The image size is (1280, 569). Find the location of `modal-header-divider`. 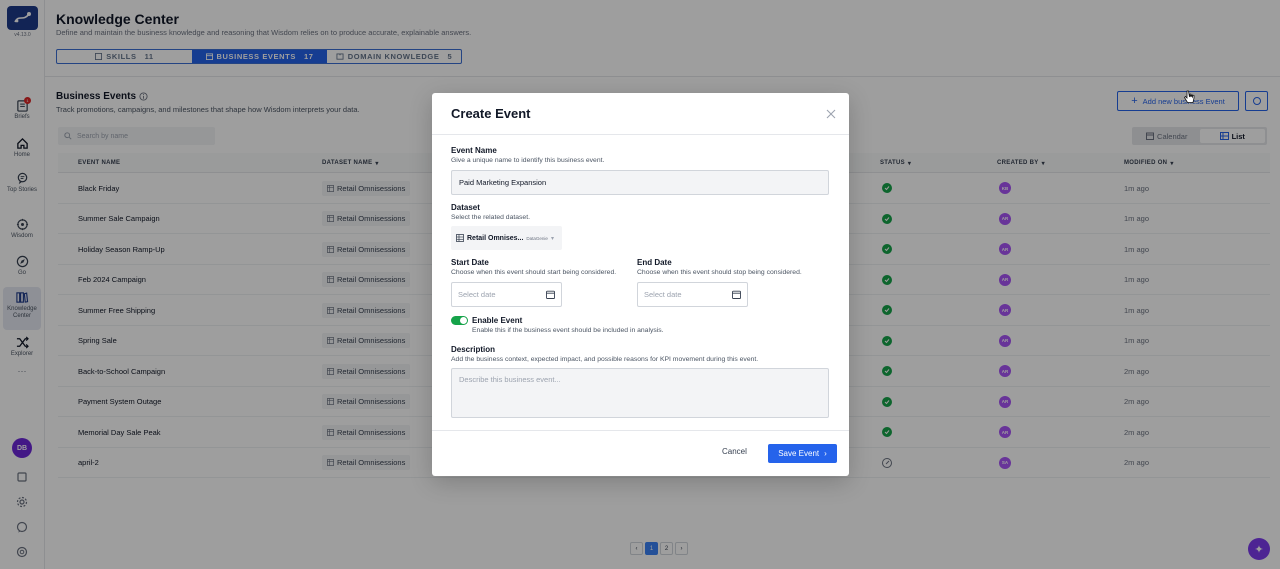

modal-header-divider is located at coordinates (640, 134).